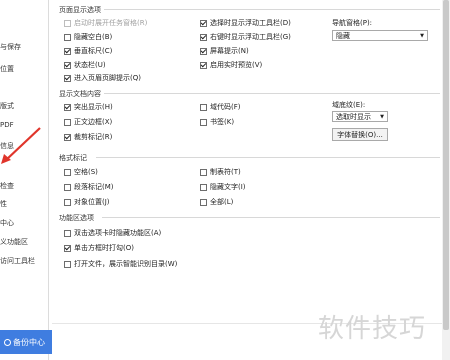  Describe the element at coordinates (88, 107) in the screenshot. I see `option-highlight: 突出显示(H)` at that location.